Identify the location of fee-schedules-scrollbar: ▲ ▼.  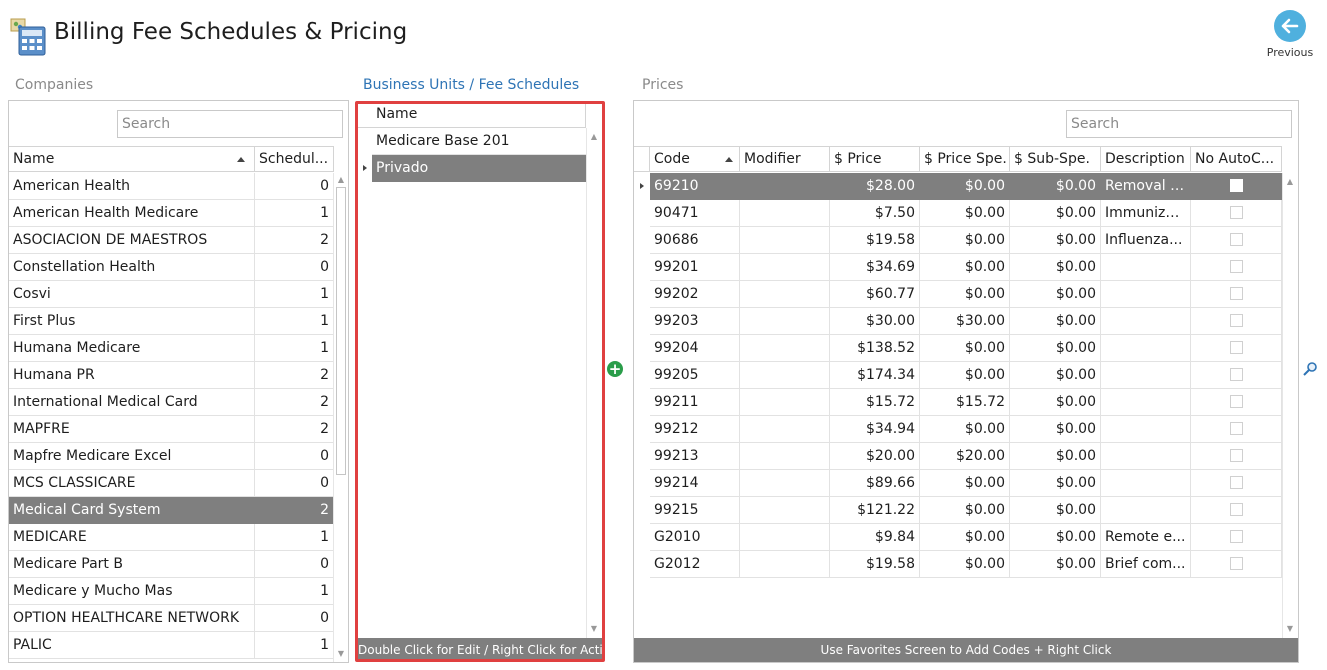
(593, 383).